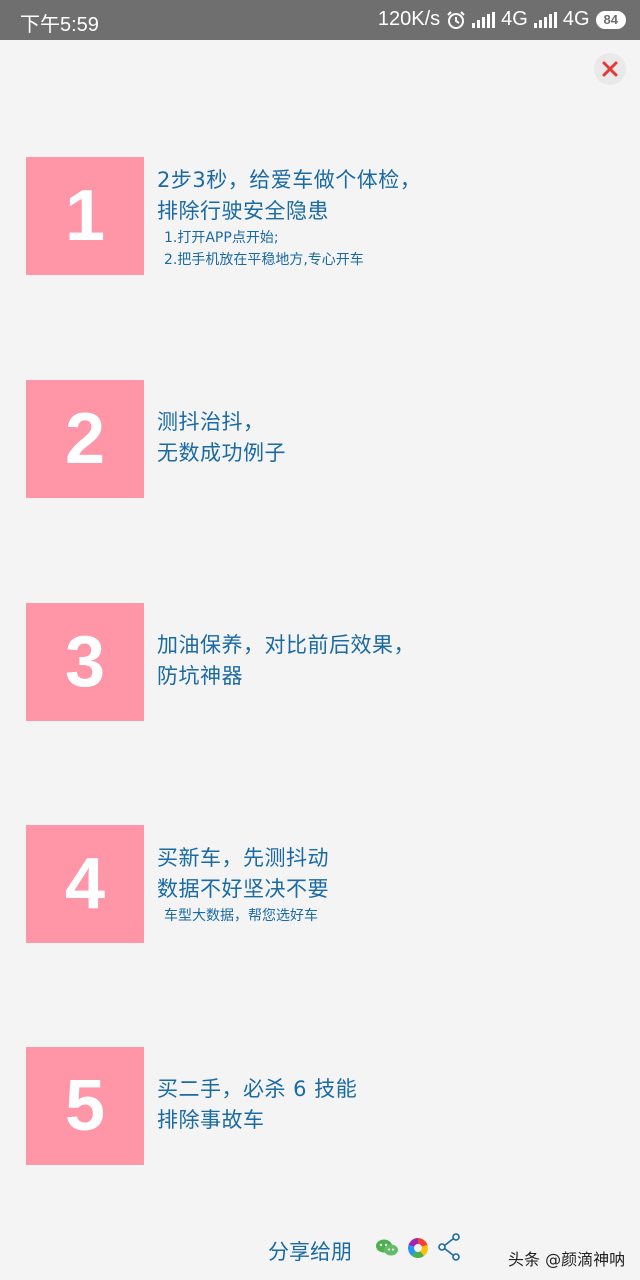  What do you see at coordinates (85, 439) in the screenshot?
I see `step-number-box: 2` at bounding box center [85, 439].